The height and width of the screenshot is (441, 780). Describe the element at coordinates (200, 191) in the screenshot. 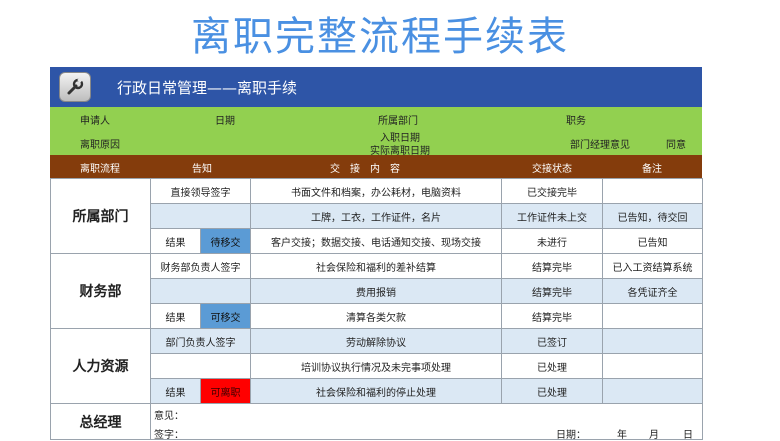

I see `sign-cell: 直接领导签字` at that location.